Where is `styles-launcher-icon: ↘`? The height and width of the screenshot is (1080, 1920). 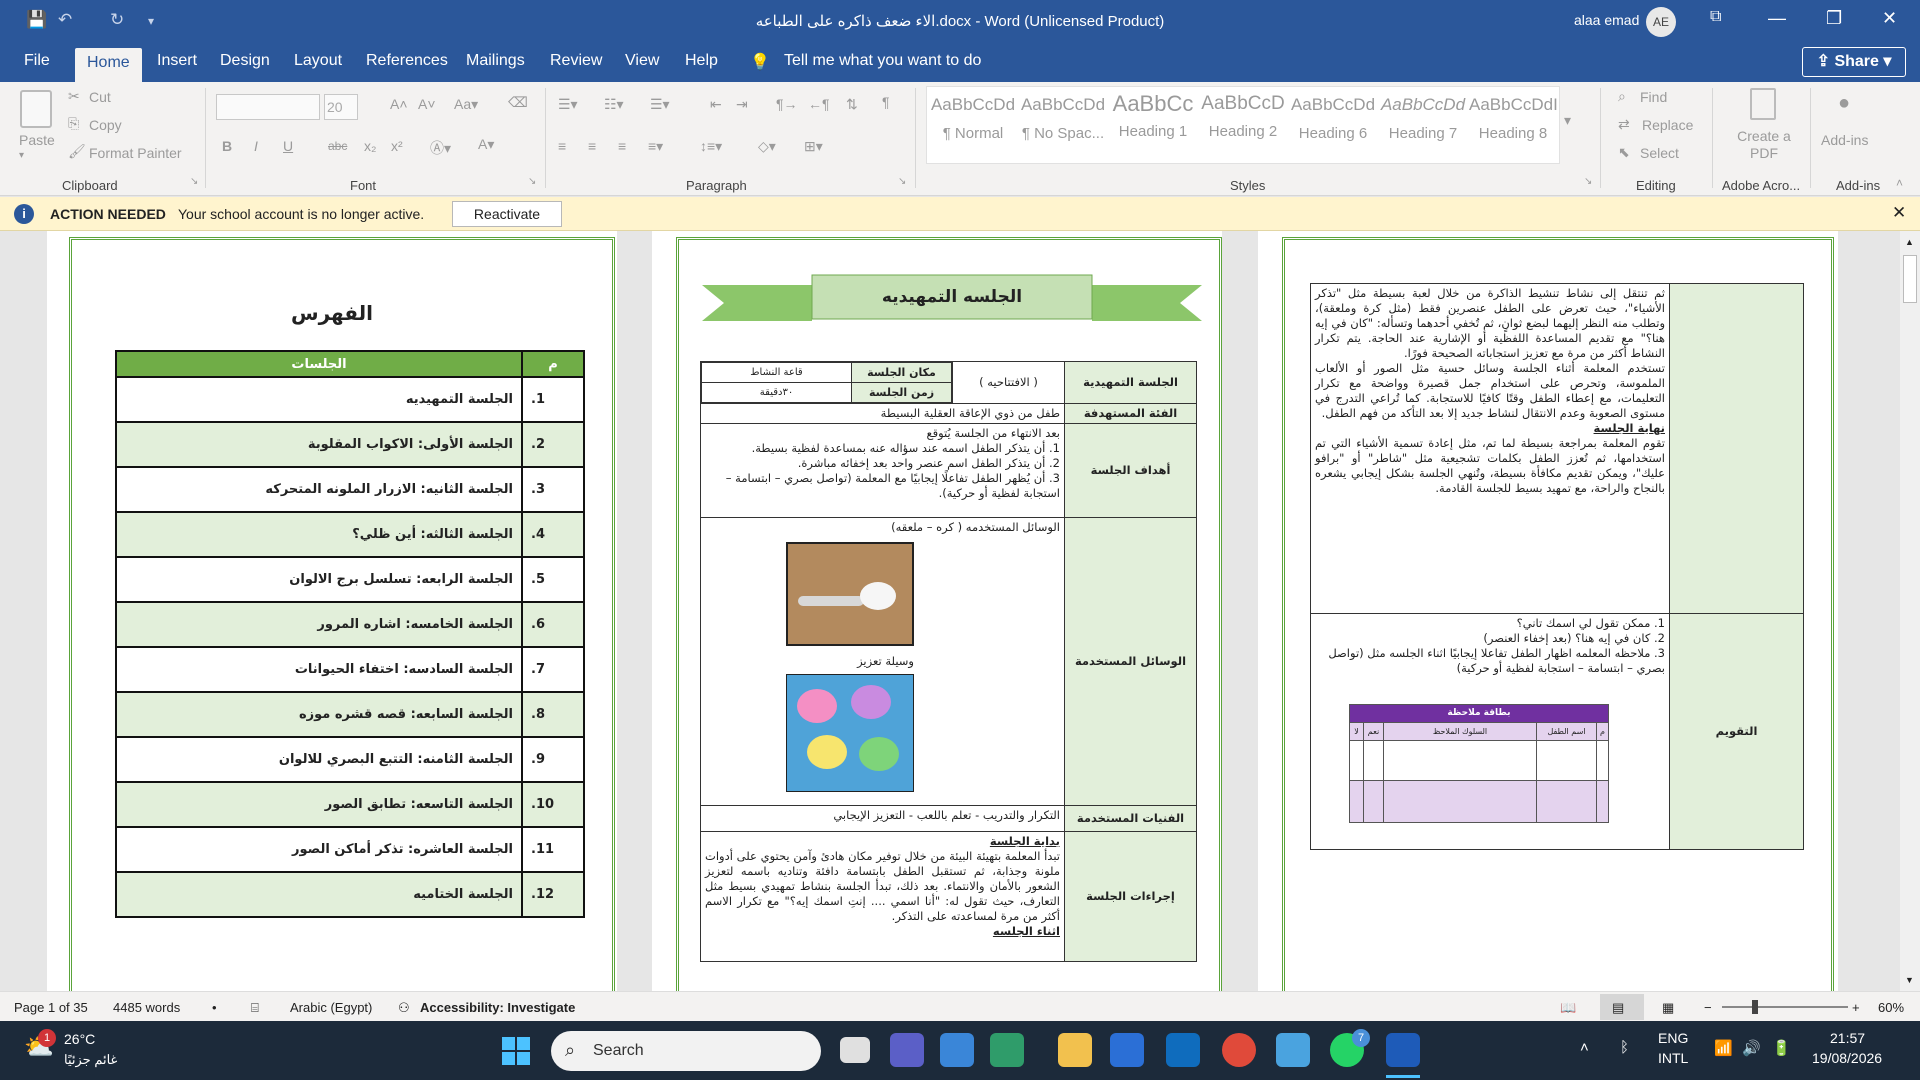
styles-launcher-icon: ↘ is located at coordinates (1588, 181).